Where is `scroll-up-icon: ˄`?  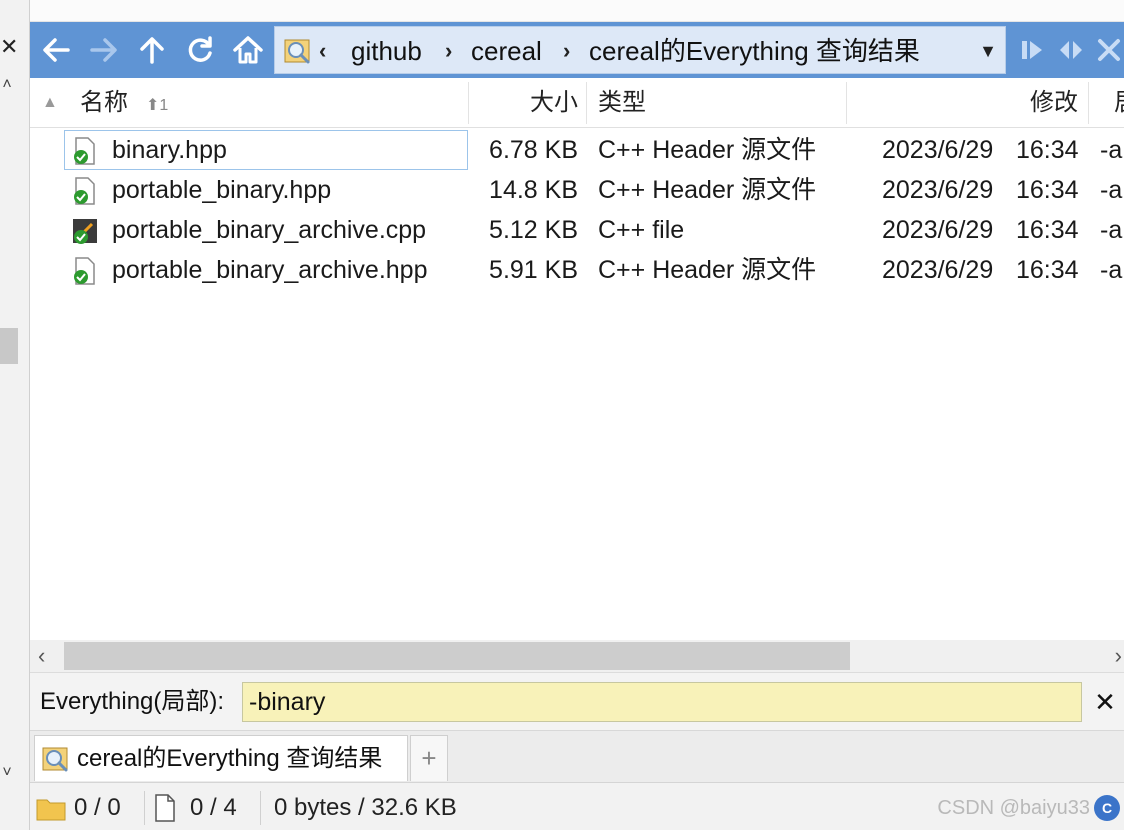
scroll-up-icon: ˄ is located at coordinates (7, 85).